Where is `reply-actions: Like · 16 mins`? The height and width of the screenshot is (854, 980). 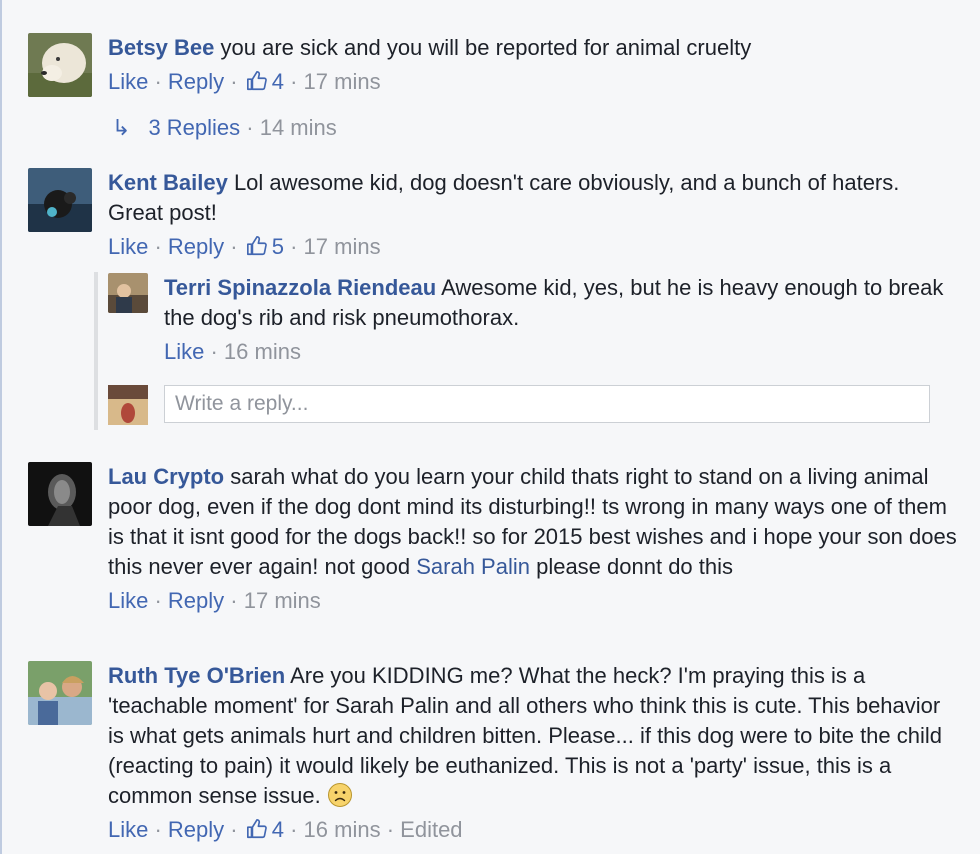
reply-actions: Like · 16 mins is located at coordinates (562, 352).